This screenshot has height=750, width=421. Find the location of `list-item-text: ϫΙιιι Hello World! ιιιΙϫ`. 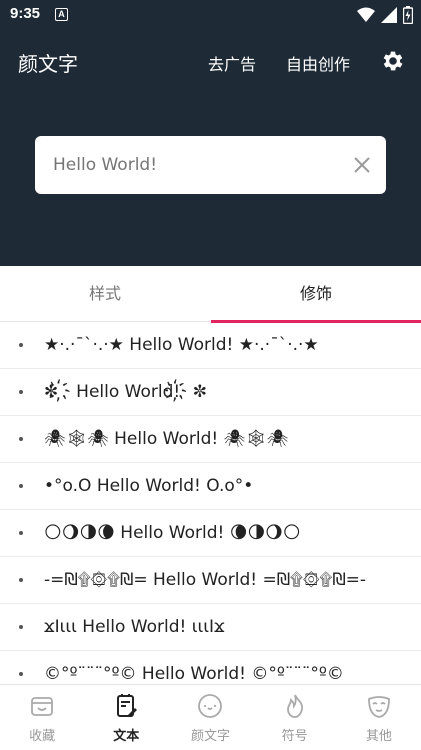

list-item-text: ϫΙιιι Hello World! ιιιΙϫ is located at coordinates (134, 627).